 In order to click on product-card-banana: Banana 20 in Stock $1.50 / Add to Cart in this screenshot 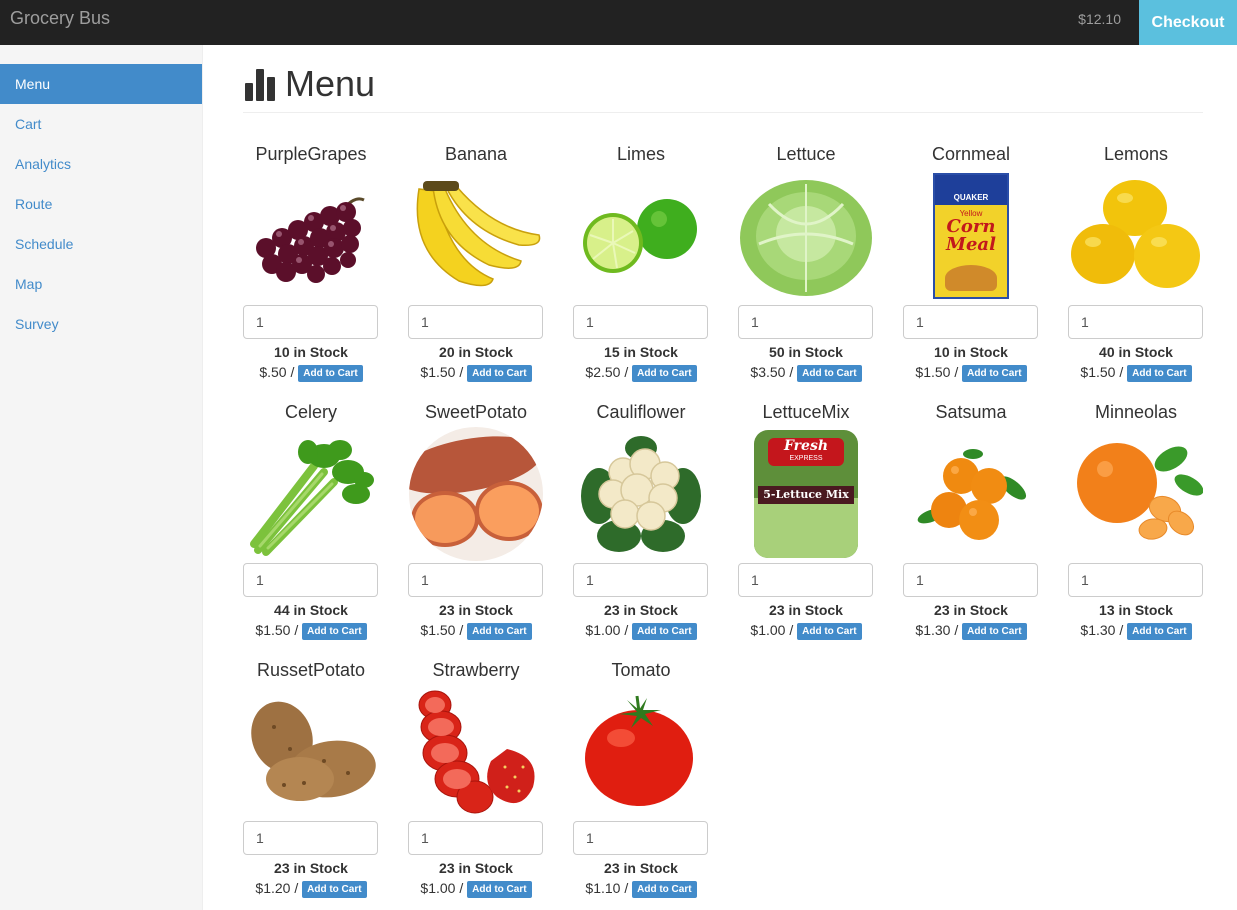, I will do `click(476, 263)`.